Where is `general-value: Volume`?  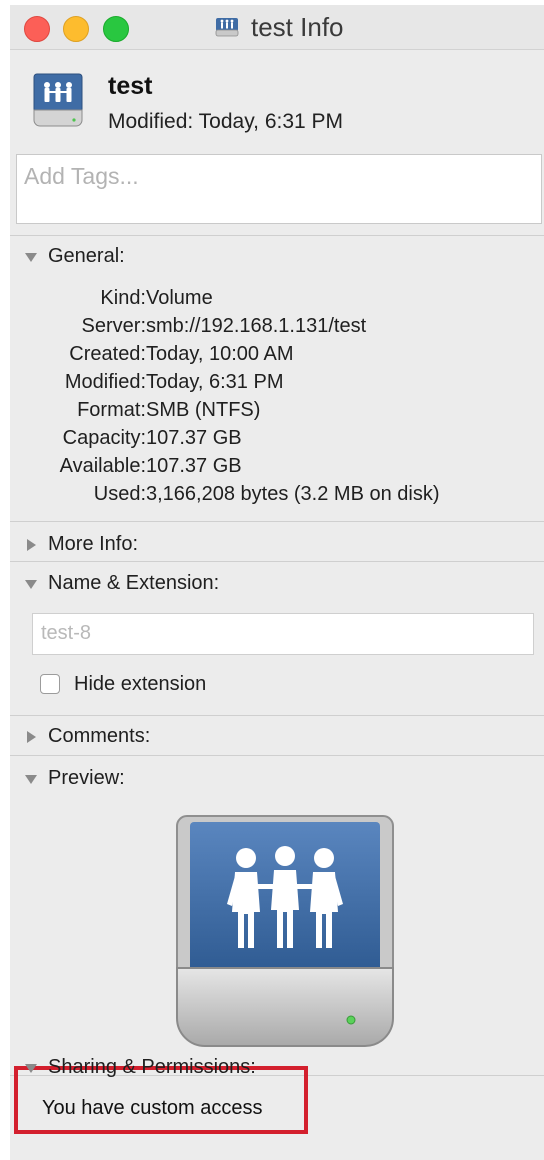 general-value: Volume is located at coordinates (179, 298).